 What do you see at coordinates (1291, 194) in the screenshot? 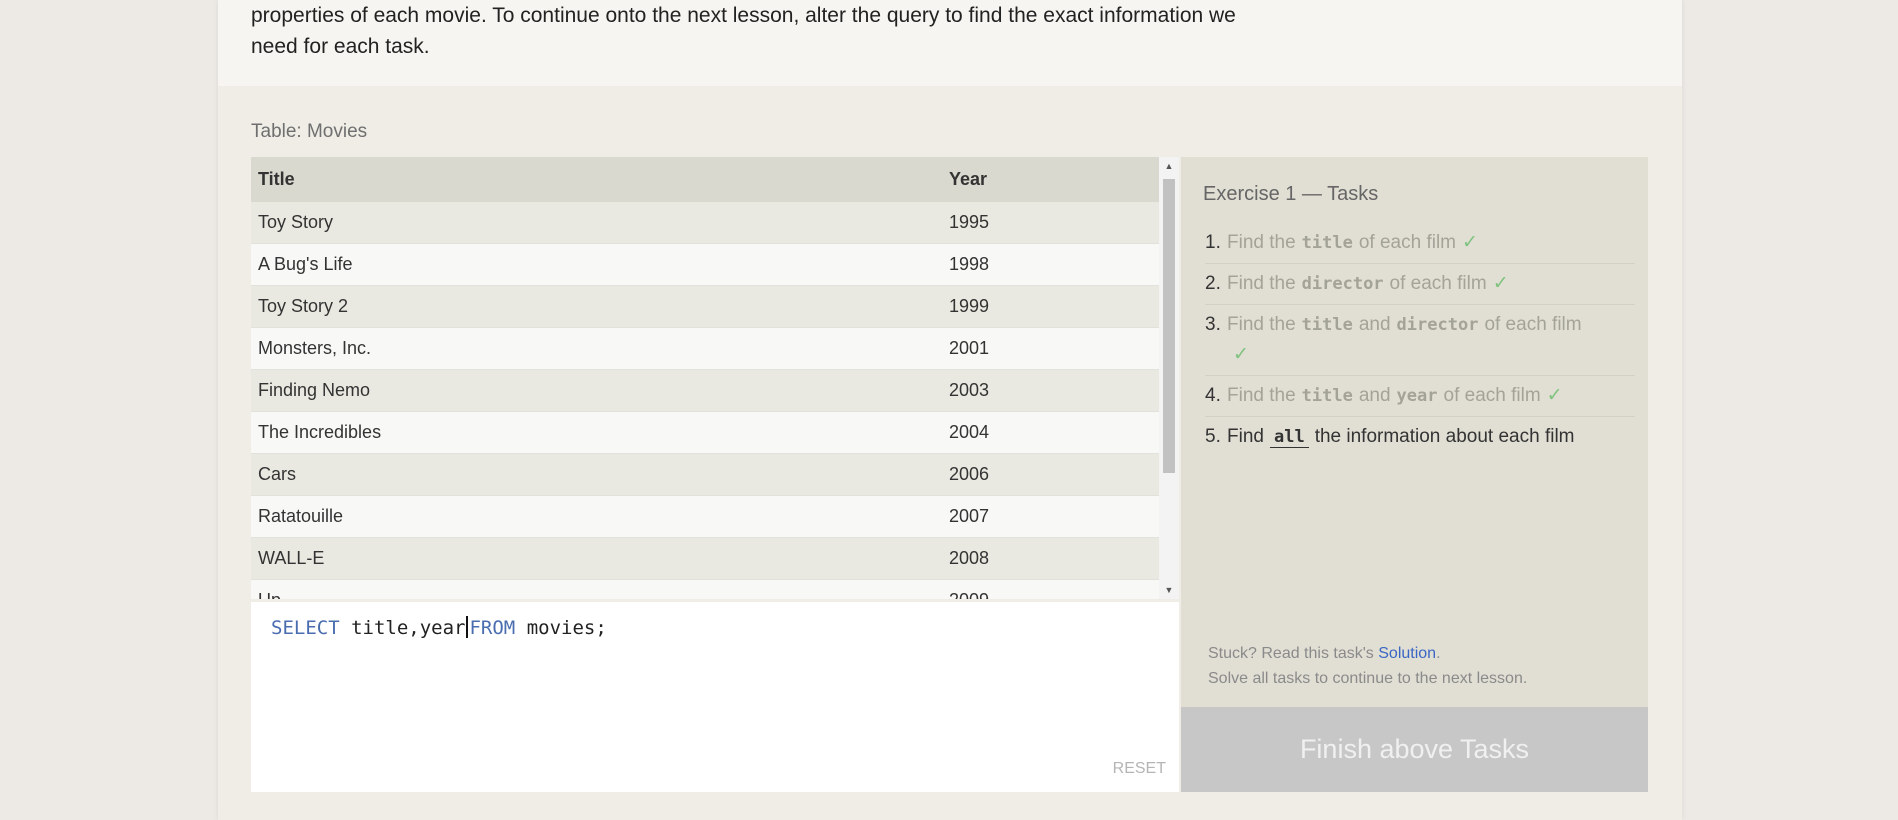
I see `tasks-title: Exercise 1 — Tasks` at bounding box center [1291, 194].